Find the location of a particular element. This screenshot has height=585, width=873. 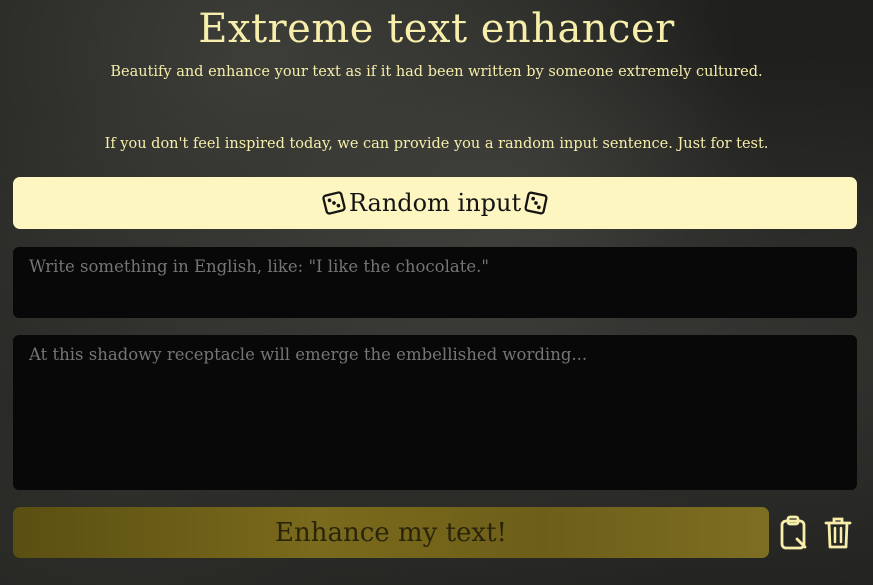

trash-icon is located at coordinates (838, 533).